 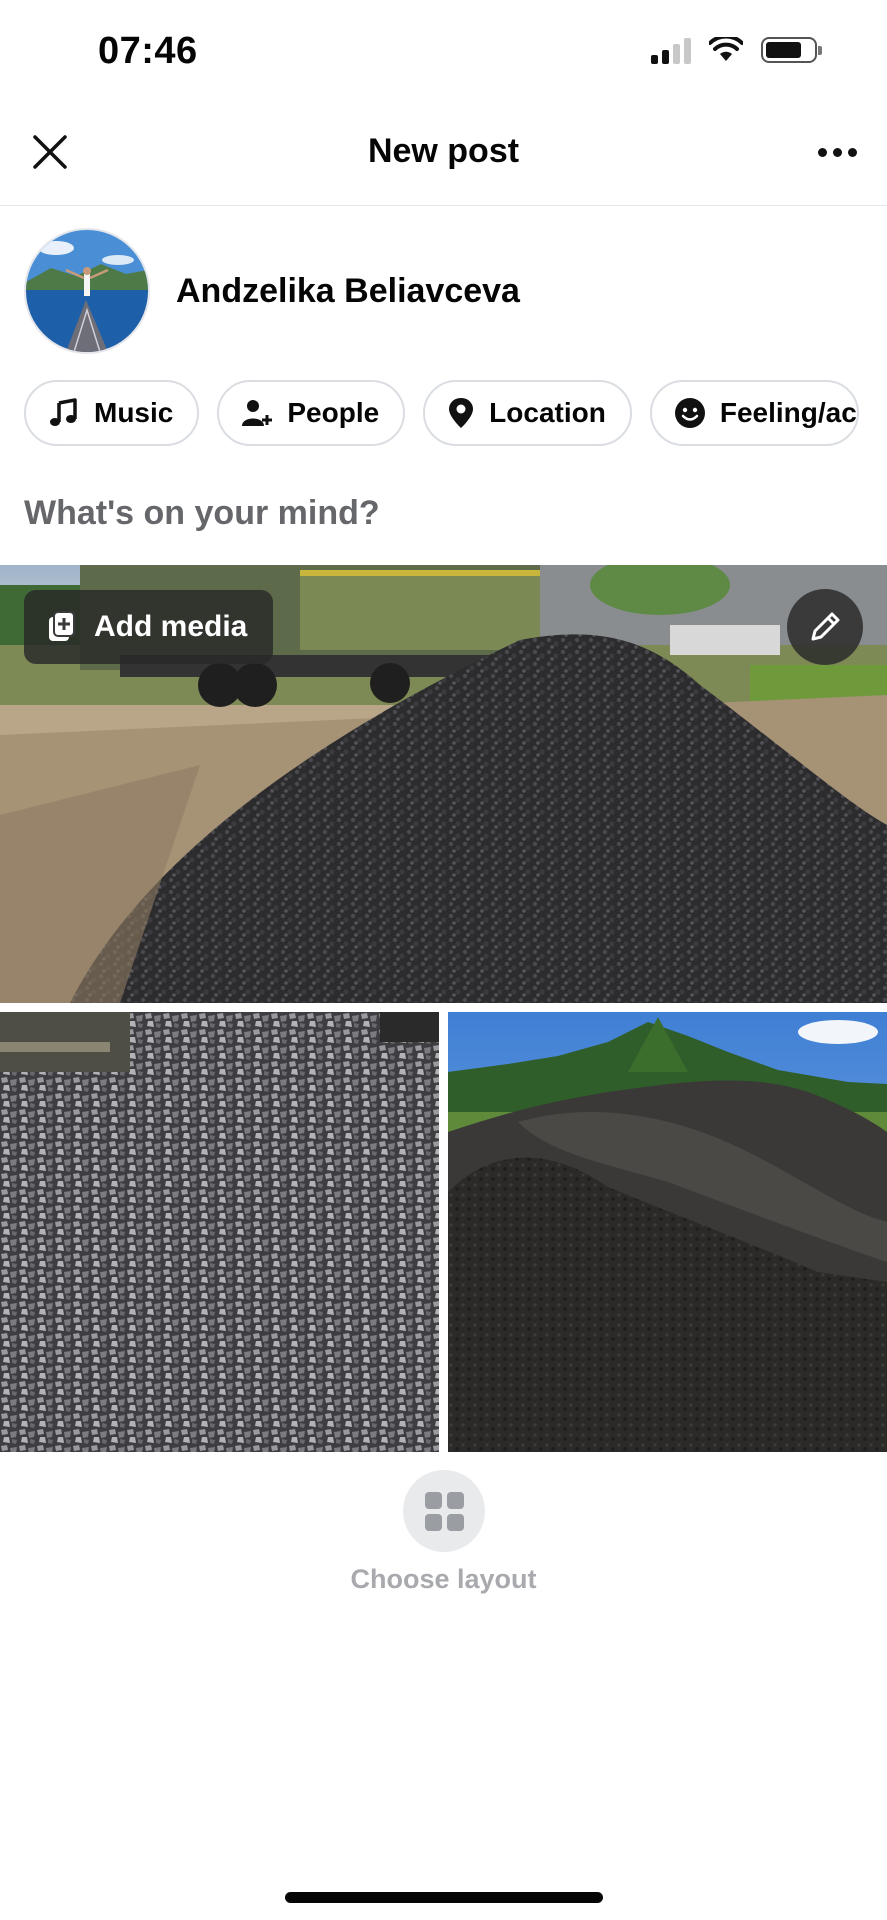 I want to click on photo-gravel-closeup, so click(x=219, y=1232).